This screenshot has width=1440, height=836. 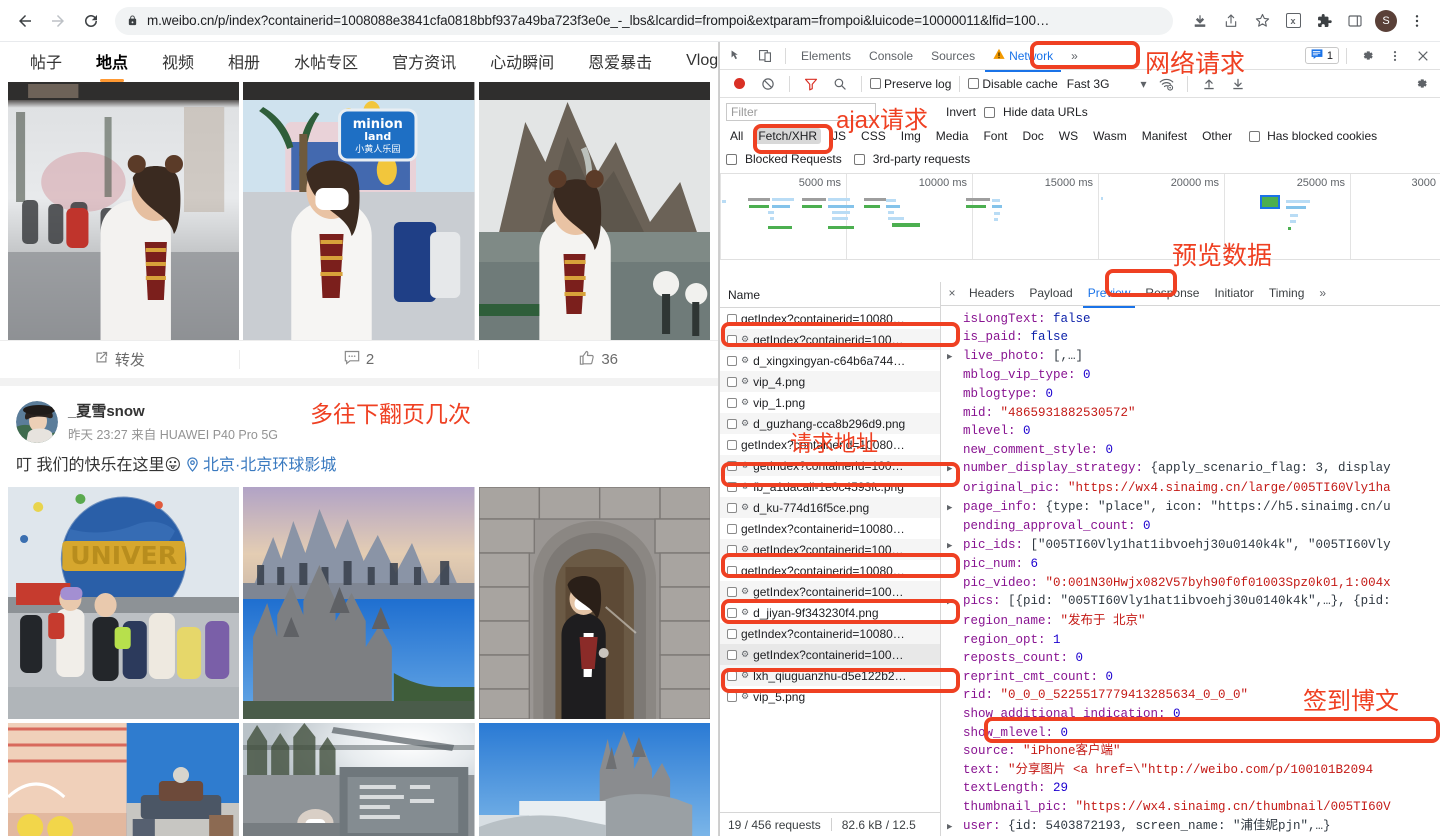 I want to click on filter-type-doc: Doc, so click(x=1032, y=136).